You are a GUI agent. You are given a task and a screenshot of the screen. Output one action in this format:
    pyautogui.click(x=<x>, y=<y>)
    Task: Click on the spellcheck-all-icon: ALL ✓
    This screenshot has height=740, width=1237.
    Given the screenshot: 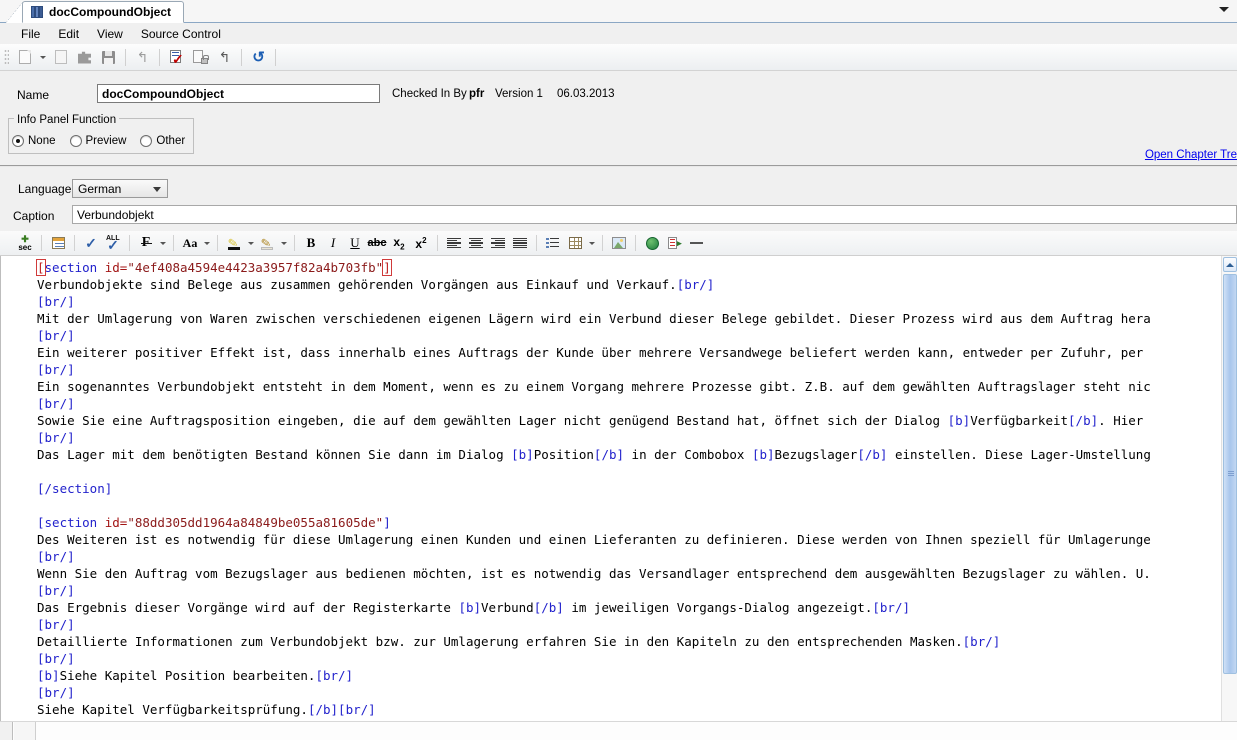 What is the action you would take?
    pyautogui.click(x=113, y=243)
    